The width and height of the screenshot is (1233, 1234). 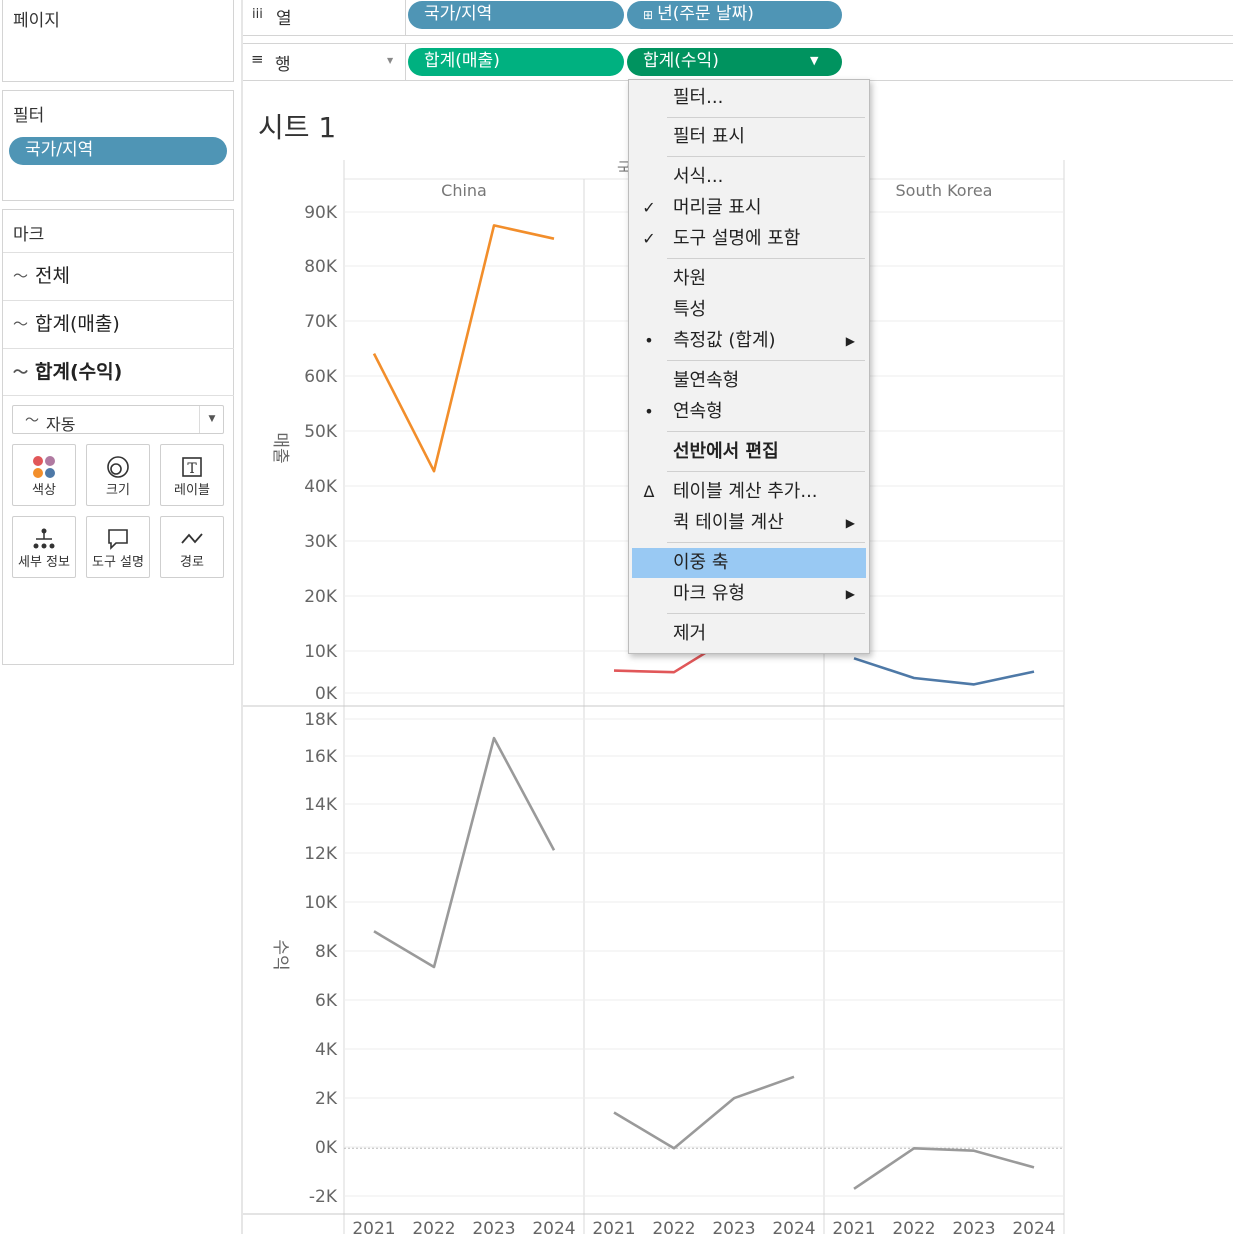 What do you see at coordinates (734, 62) in the screenshot?
I see `rows-pill-profit: 합계(수익) ▼` at bounding box center [734, 62].